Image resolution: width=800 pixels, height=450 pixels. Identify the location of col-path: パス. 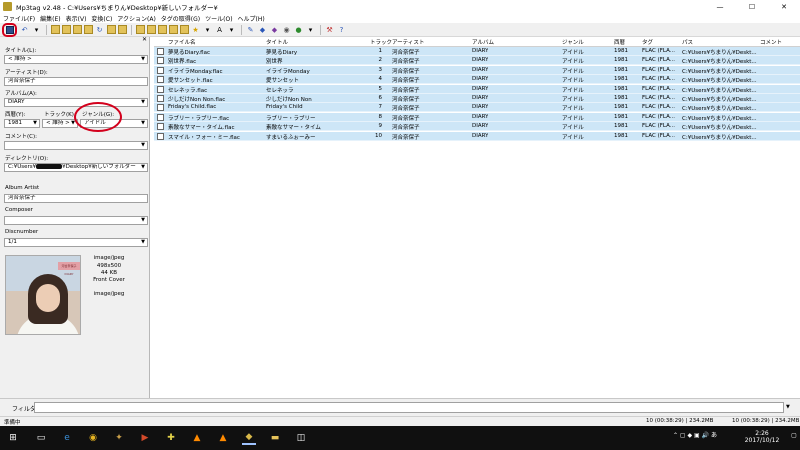
(687, 42).